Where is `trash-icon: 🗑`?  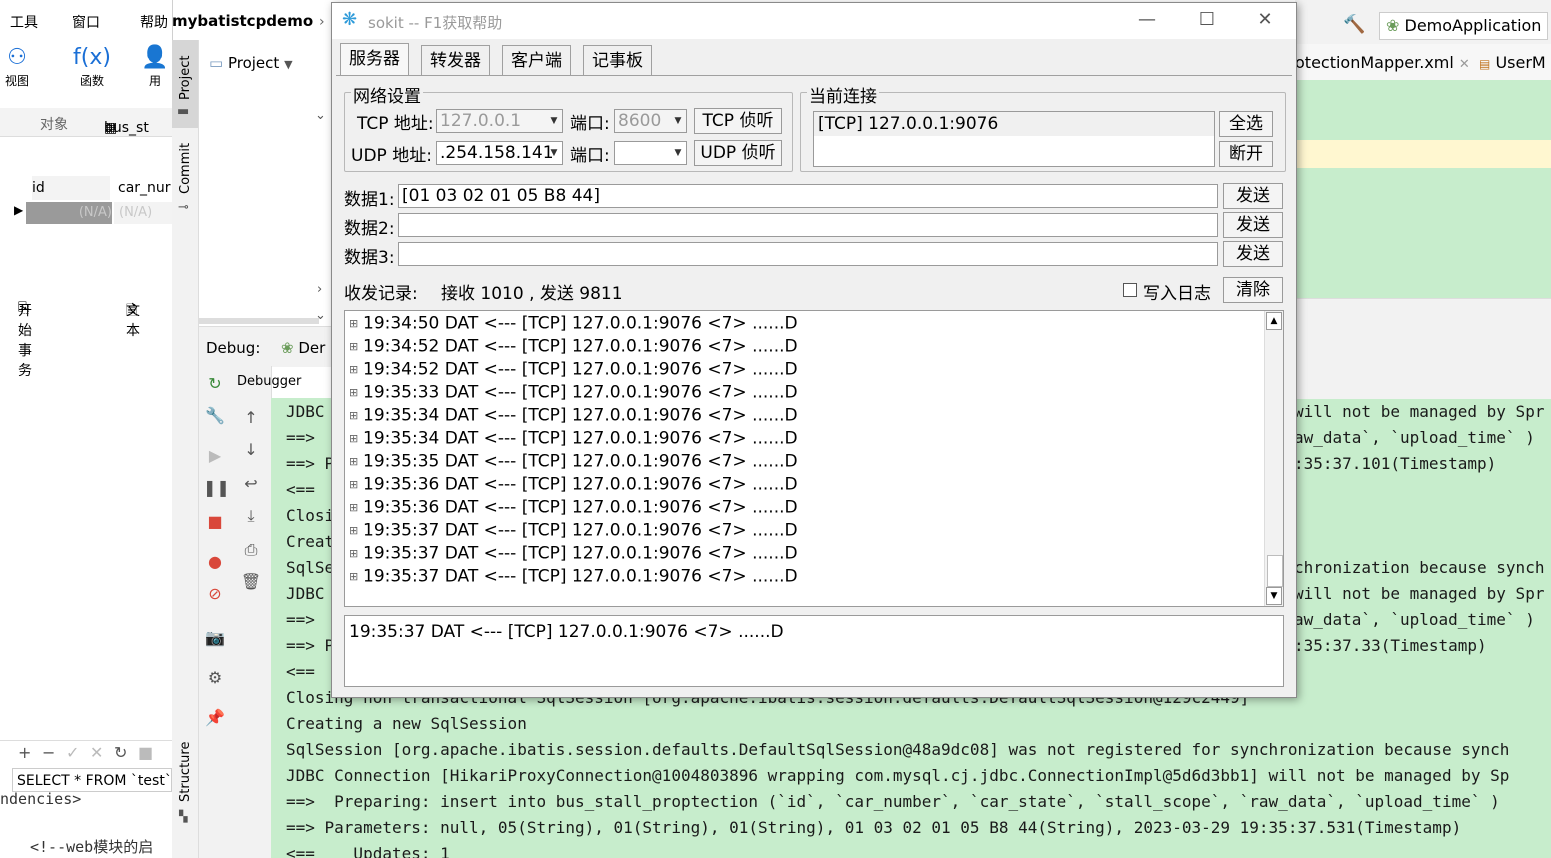 trash-icon: 🗑 is located at coordinates (251, 581).